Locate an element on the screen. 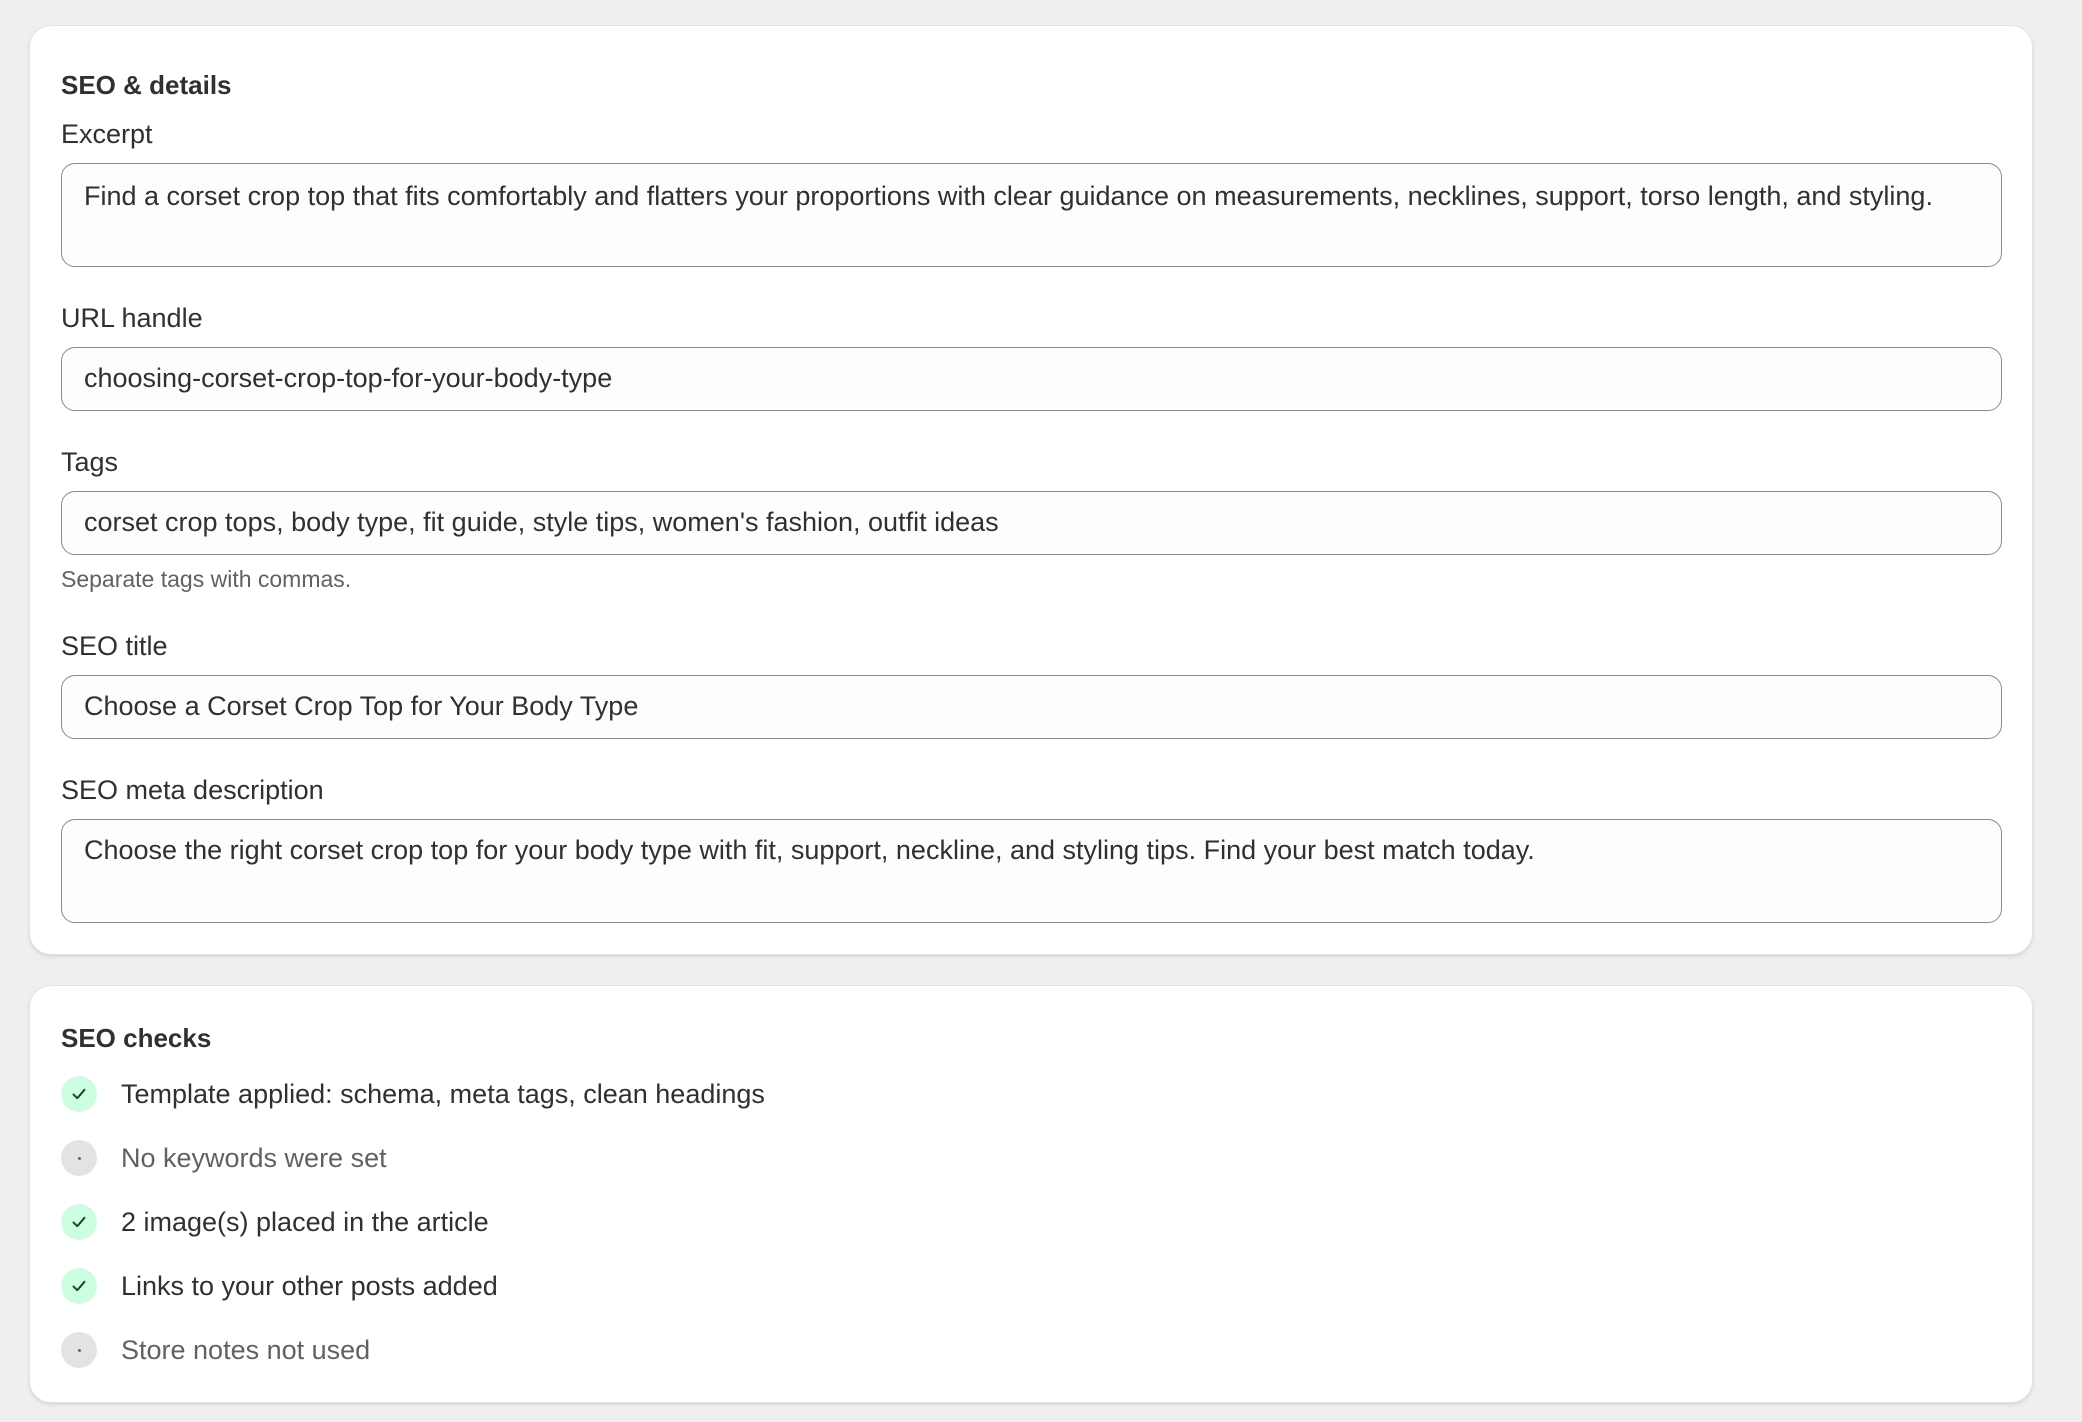 This screenshot has width=2082, height=1422. seo-details-title: SEO & details is located at coordinates (146, 85).